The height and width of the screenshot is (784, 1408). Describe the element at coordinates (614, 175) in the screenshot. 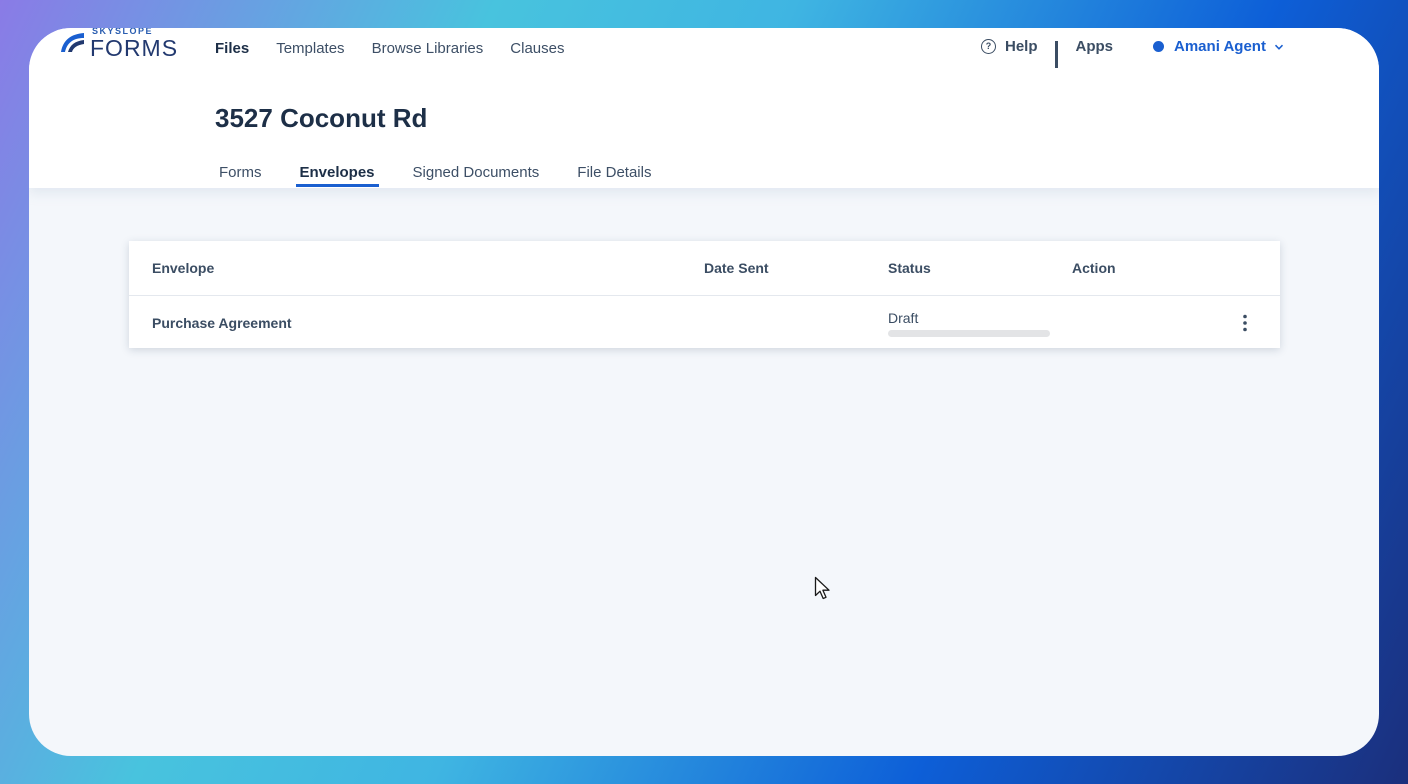

I see `tab-file-details: File Details` at that location.